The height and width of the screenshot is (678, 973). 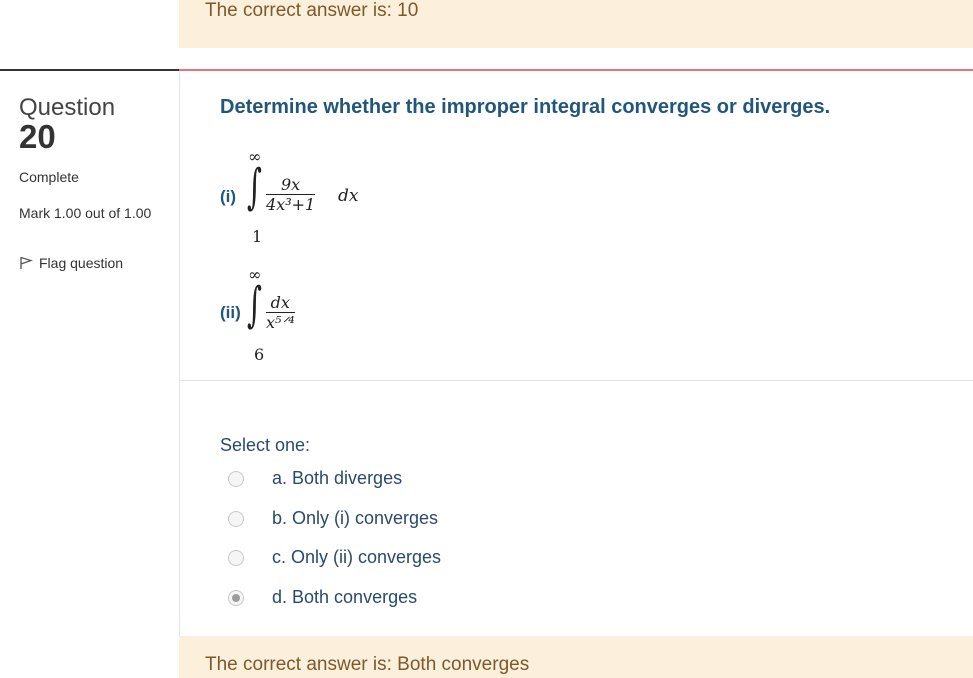 What do you see at coordinates (291, 185) in the screenshot?
I see `integral-i-numerator: 9x` at bounding box center [291, 185].